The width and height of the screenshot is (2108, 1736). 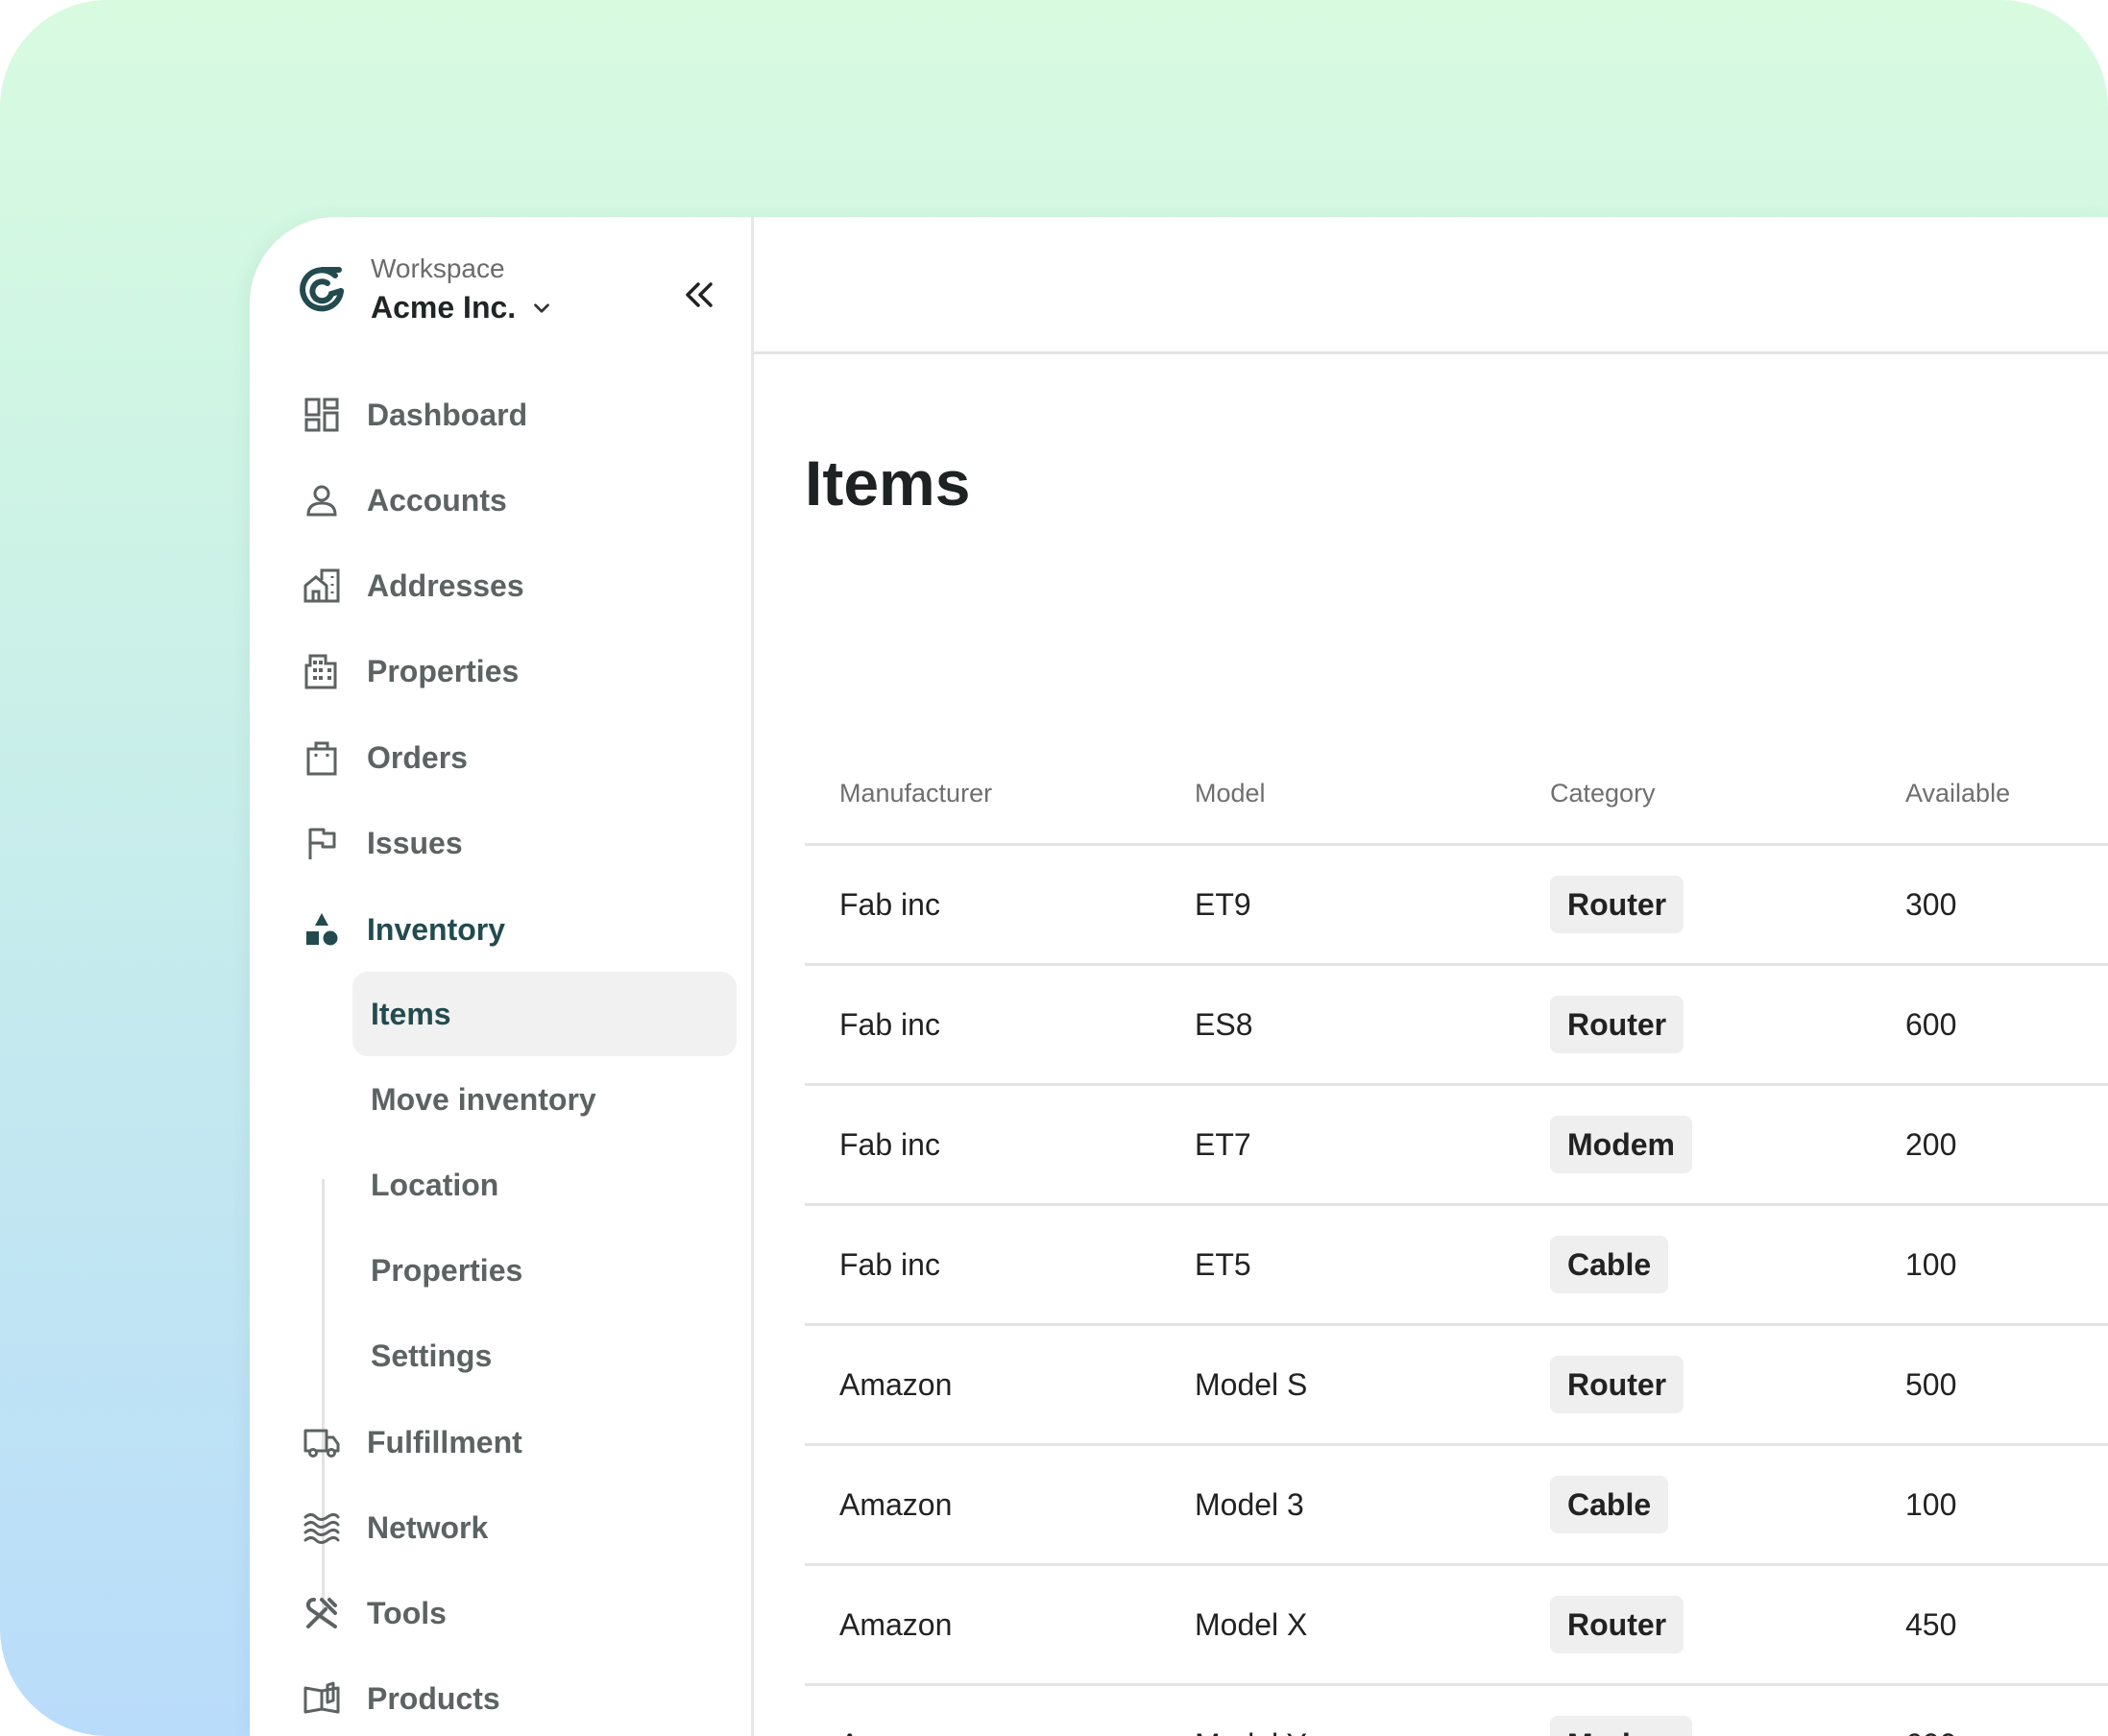 I want to click on sidebar-item-accounts: Accounts, so click(x=405, y=500).